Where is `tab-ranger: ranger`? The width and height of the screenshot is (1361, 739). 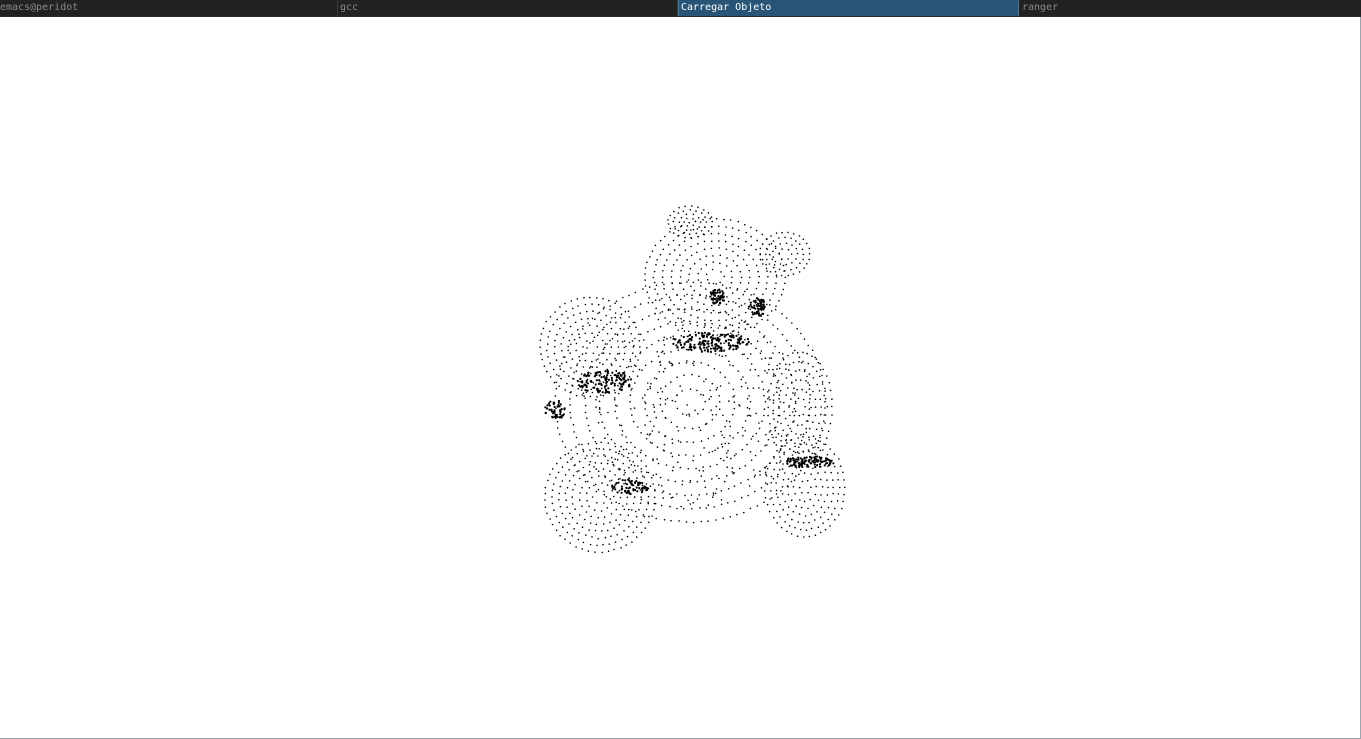 tab-ranger: ranger is located at coordinates (1190, 8).